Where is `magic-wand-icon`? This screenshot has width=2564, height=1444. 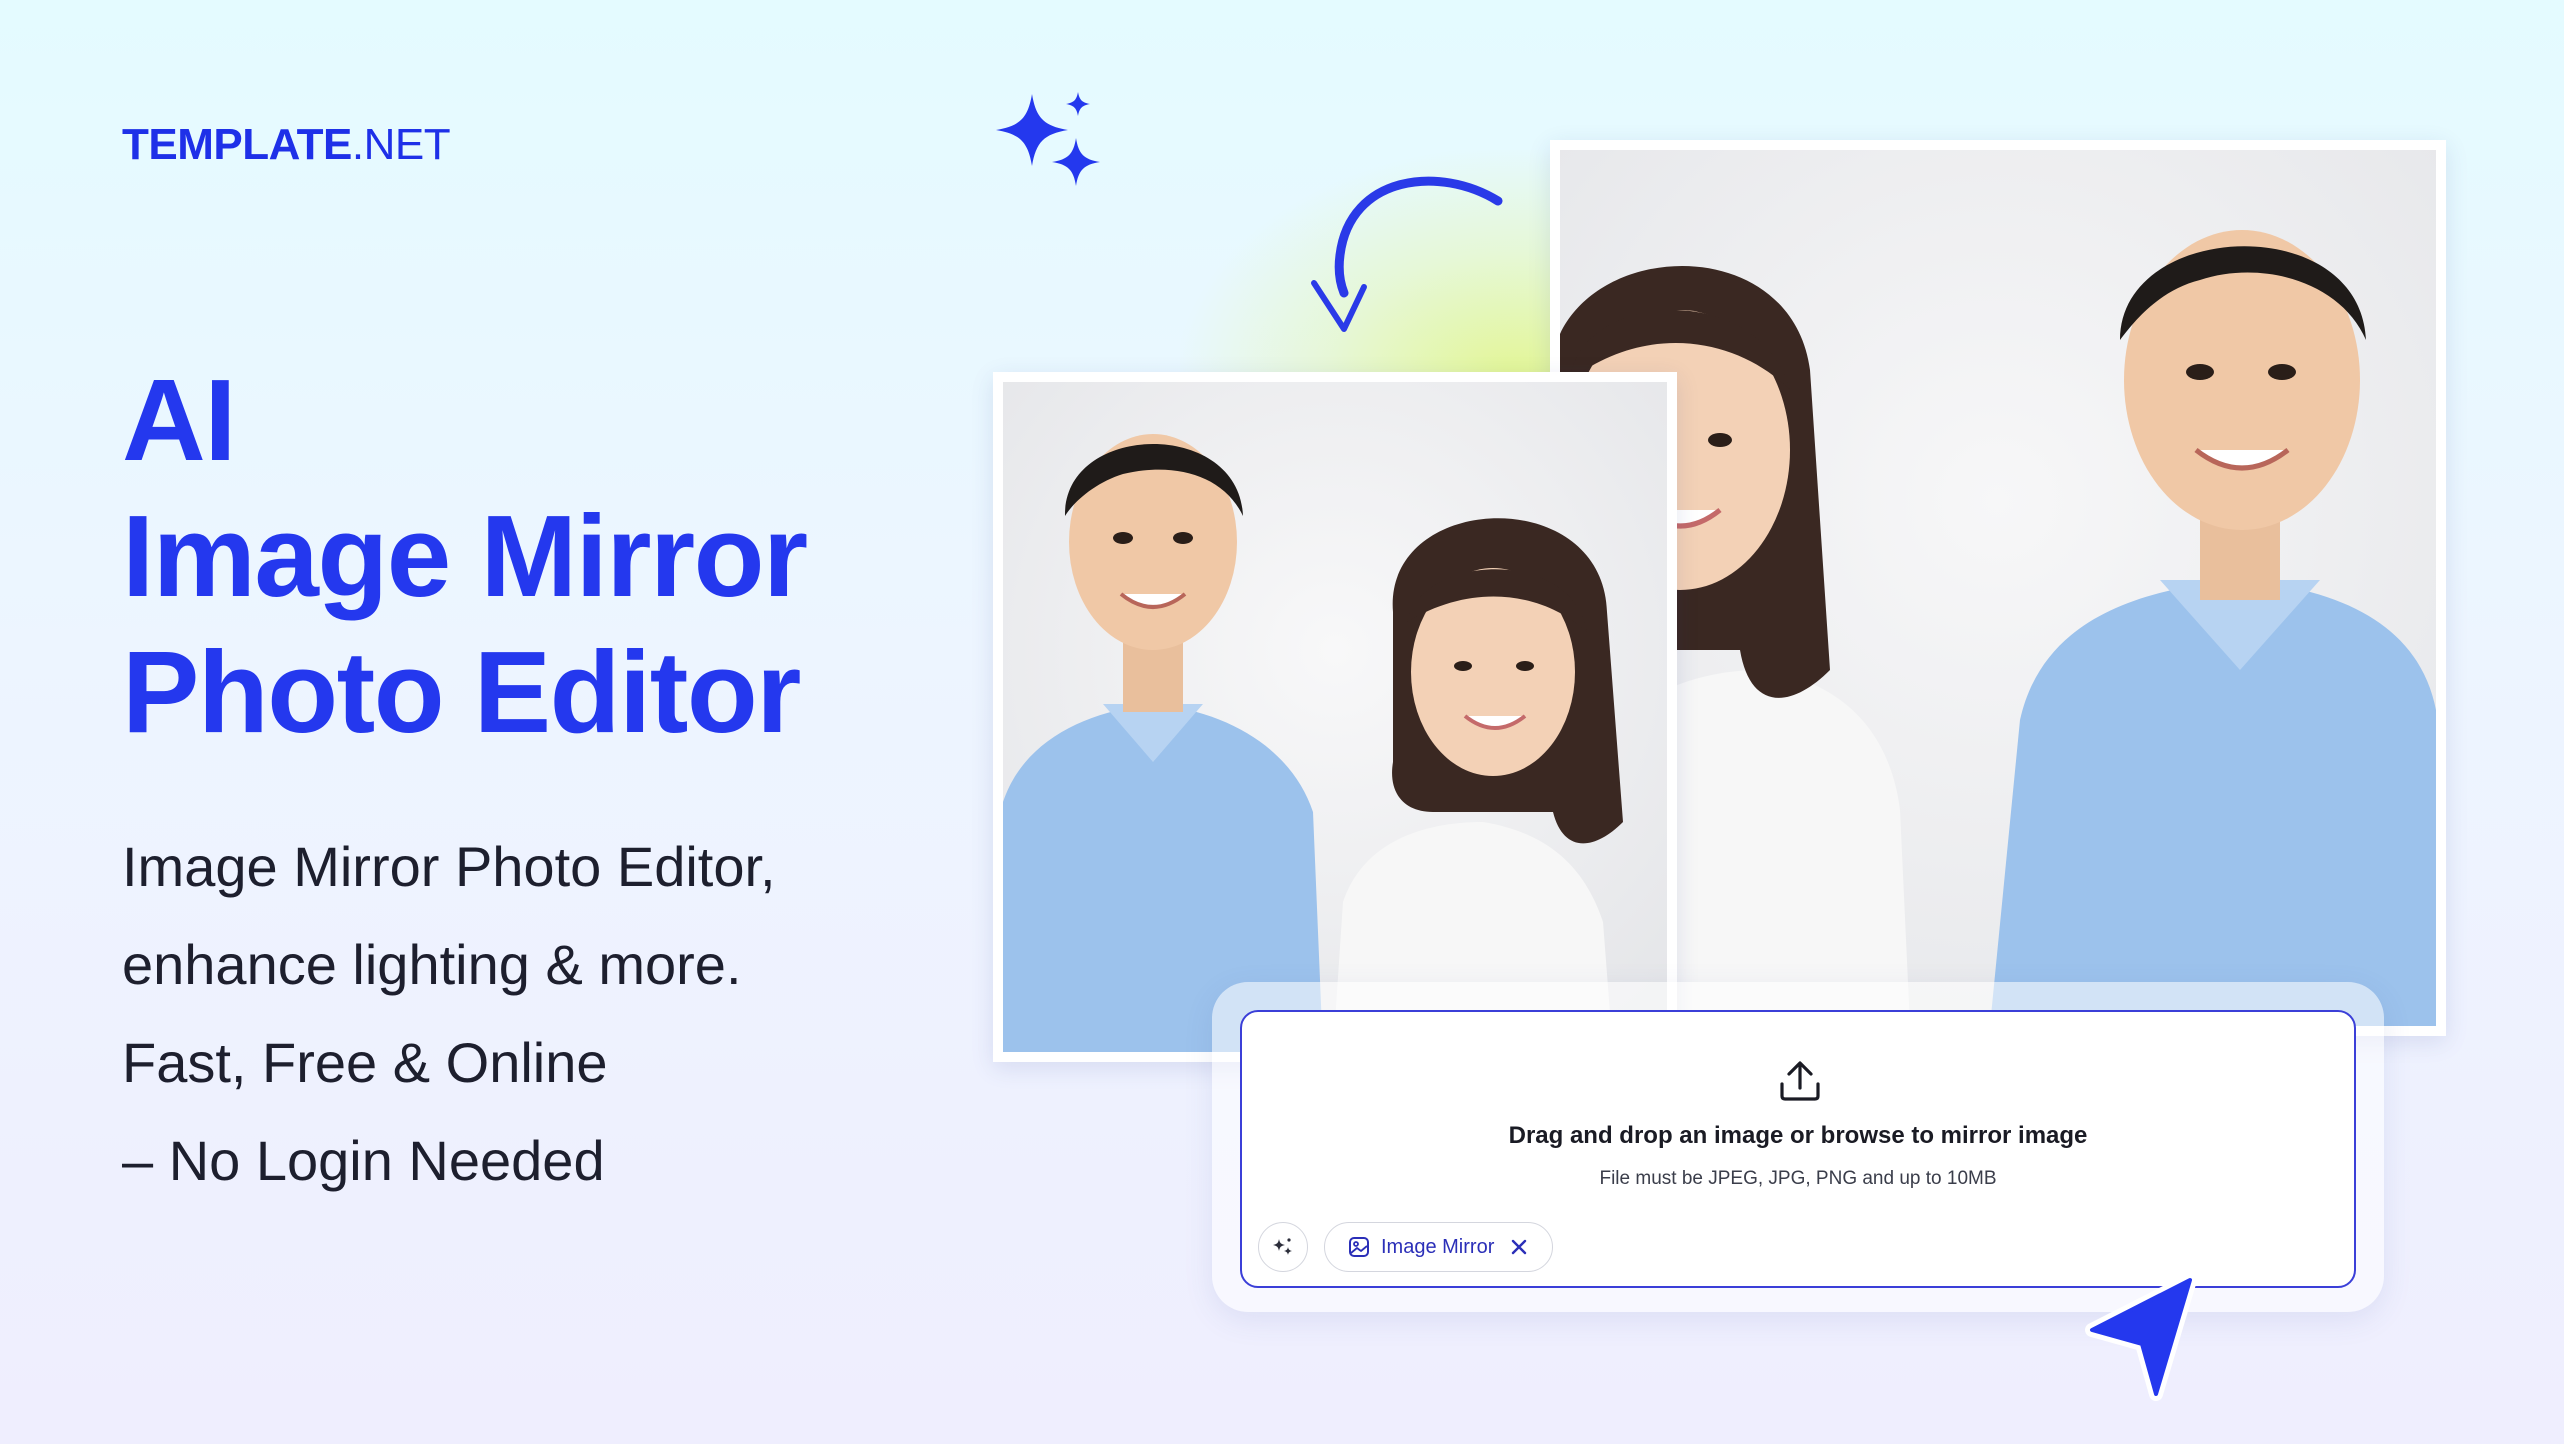 magic-wand-icon is located at coordinates (1282, 1246).